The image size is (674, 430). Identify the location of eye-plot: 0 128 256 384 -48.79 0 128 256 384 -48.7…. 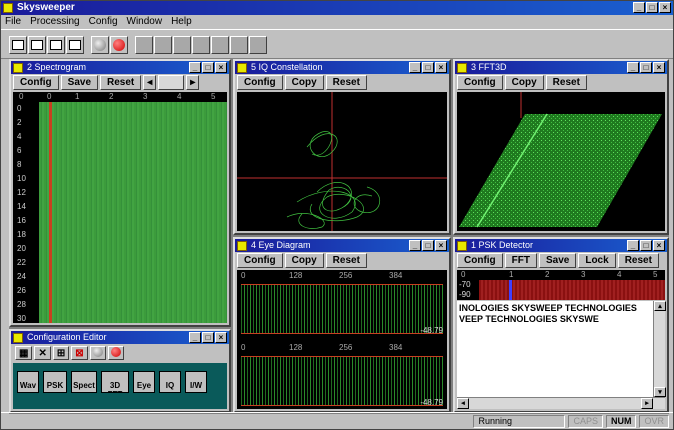
(342, 339).